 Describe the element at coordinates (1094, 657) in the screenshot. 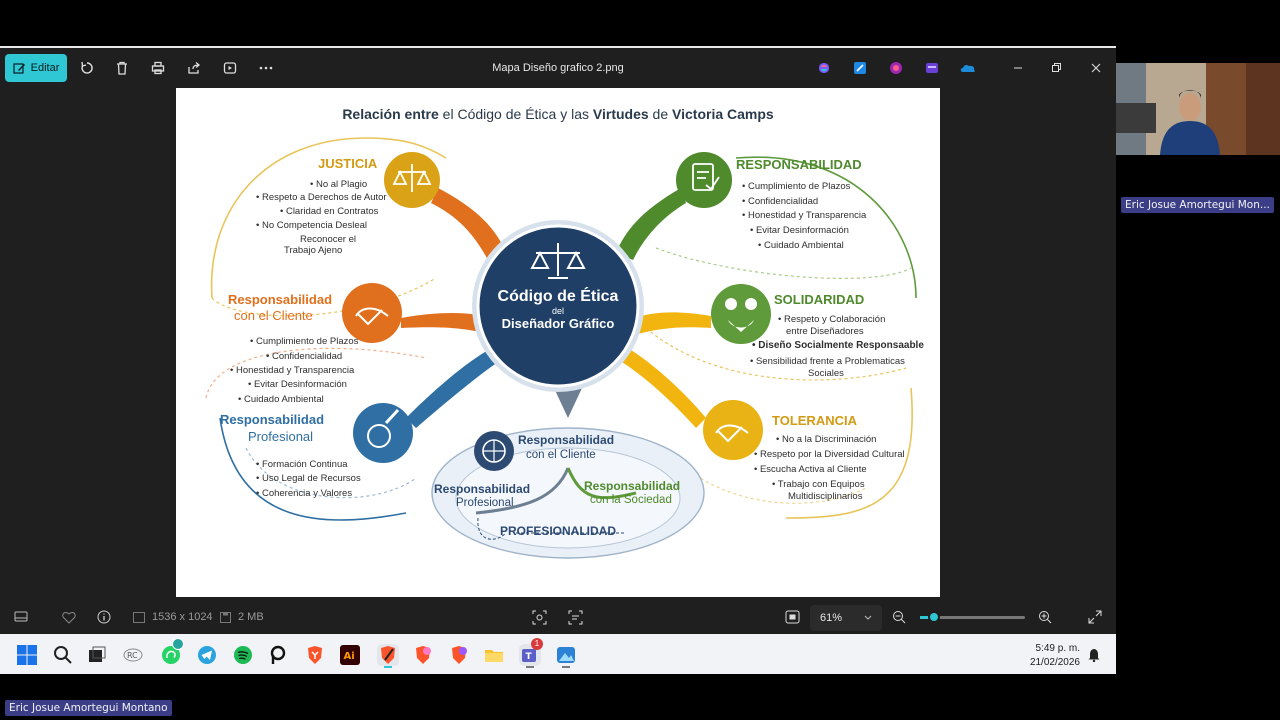

I see `notification-bell-icon` at that location.